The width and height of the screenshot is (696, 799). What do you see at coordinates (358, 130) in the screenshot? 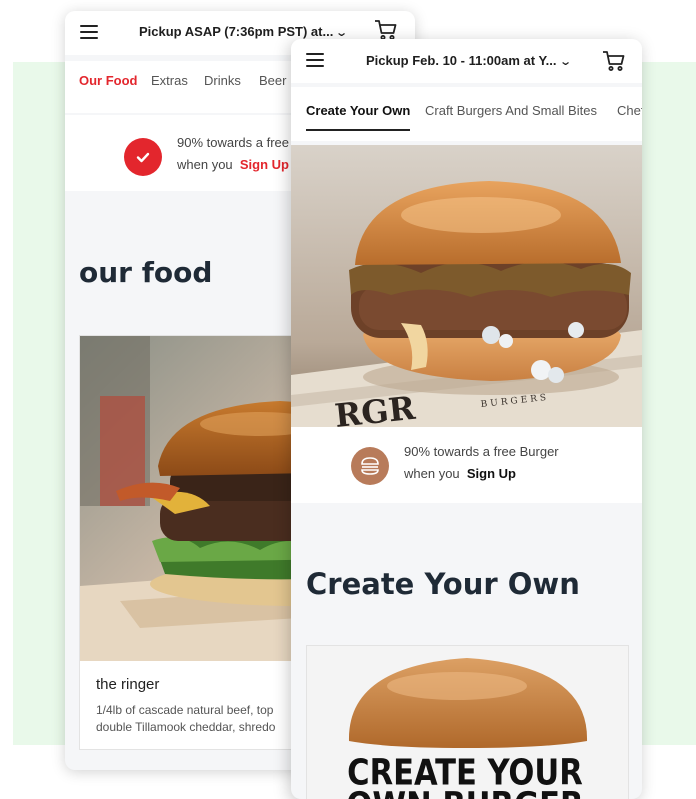
I see `active-tab-underline` at bounding box center [358, 130].